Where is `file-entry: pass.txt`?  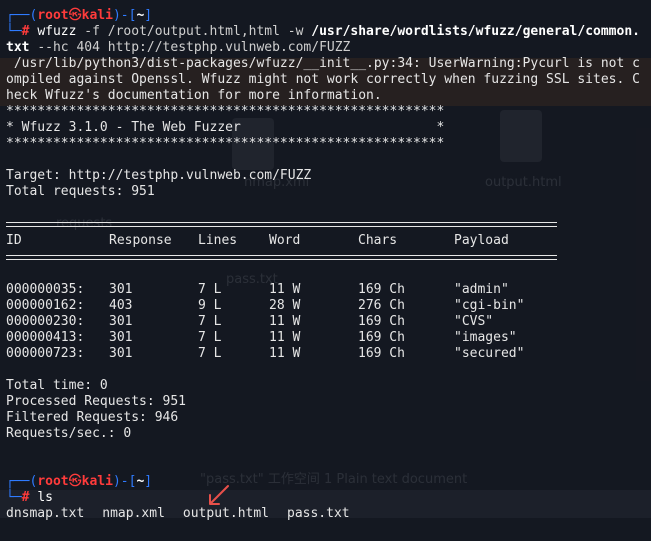 file-entry: pass.txt is located at coordinates (318, 513).